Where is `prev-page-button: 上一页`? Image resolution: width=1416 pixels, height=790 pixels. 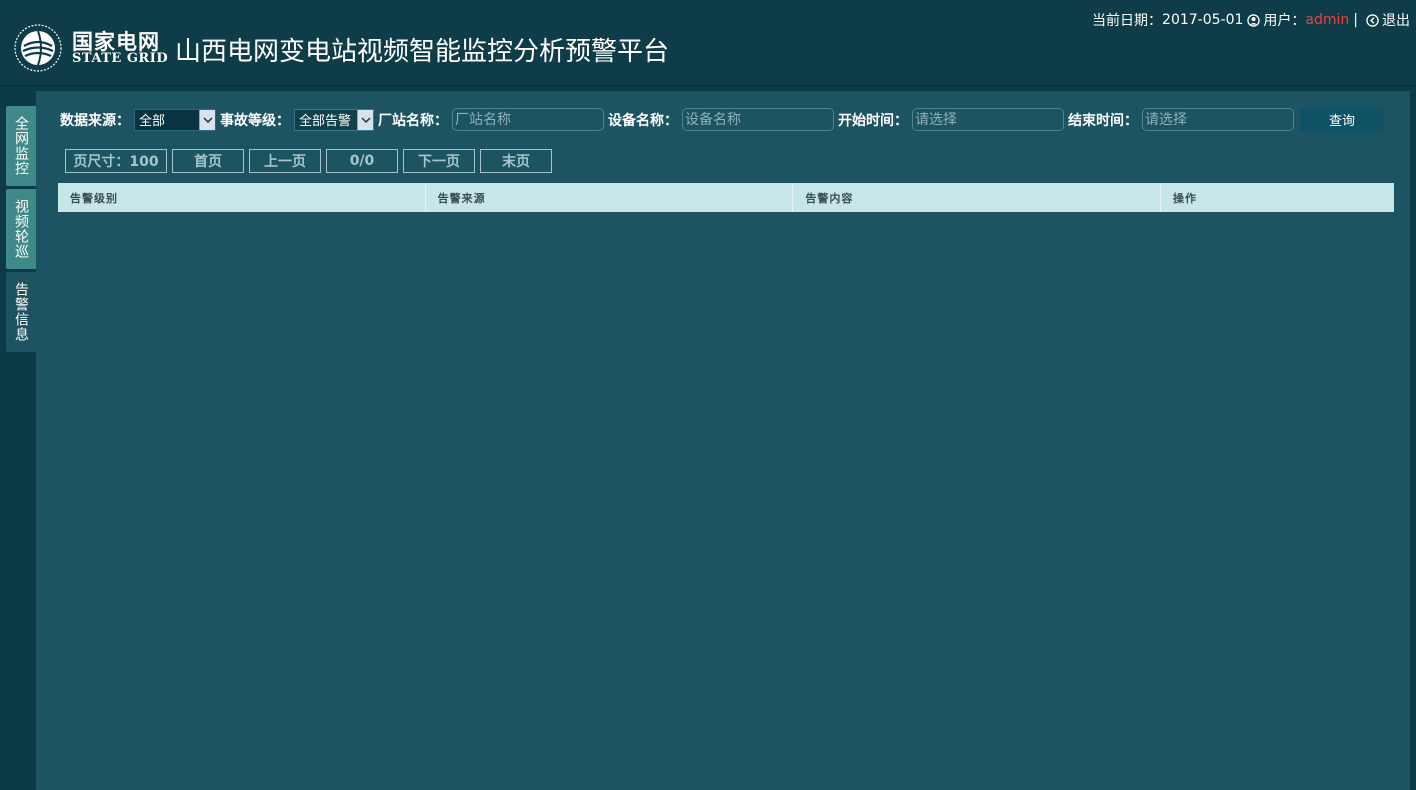 prev-page-button: 上一页 is located at coordinates (285, 161).